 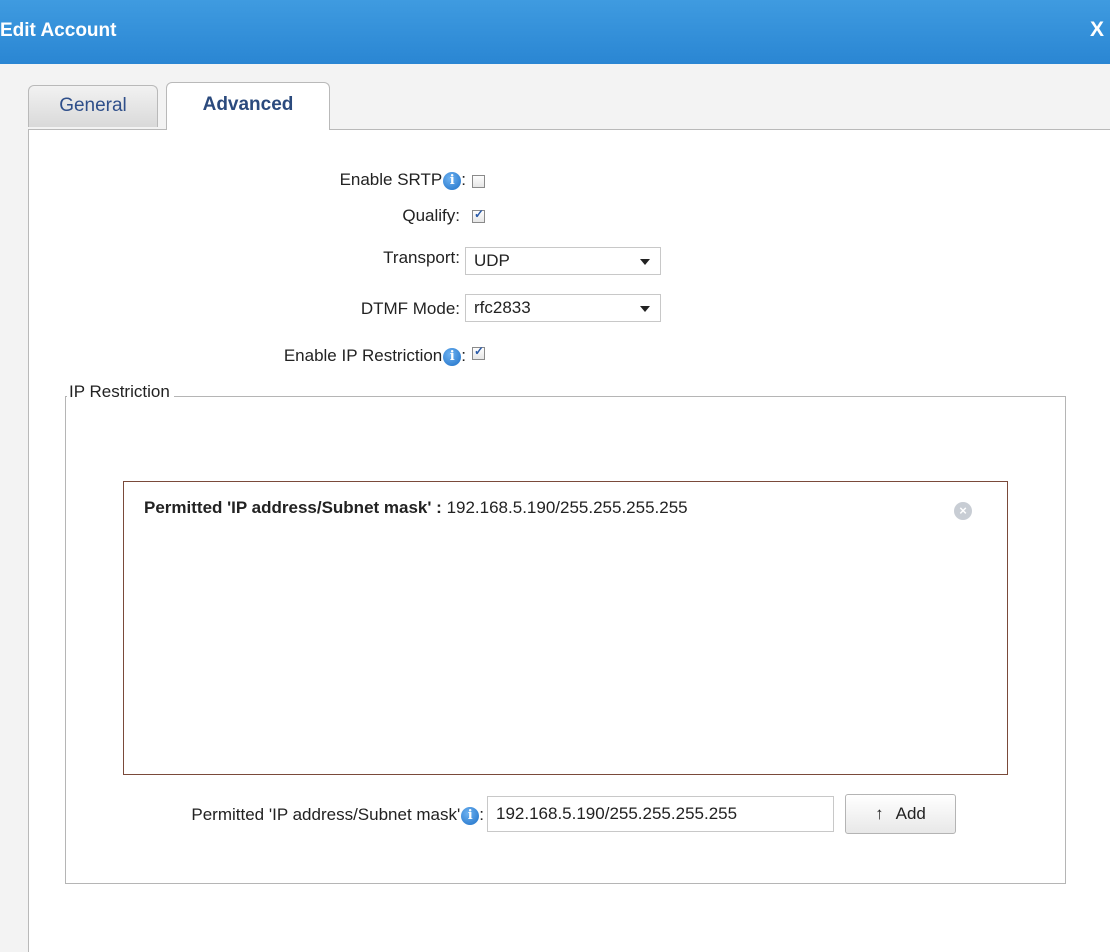 I want to click on permitted-ip-input, so click(x=660, y=814).